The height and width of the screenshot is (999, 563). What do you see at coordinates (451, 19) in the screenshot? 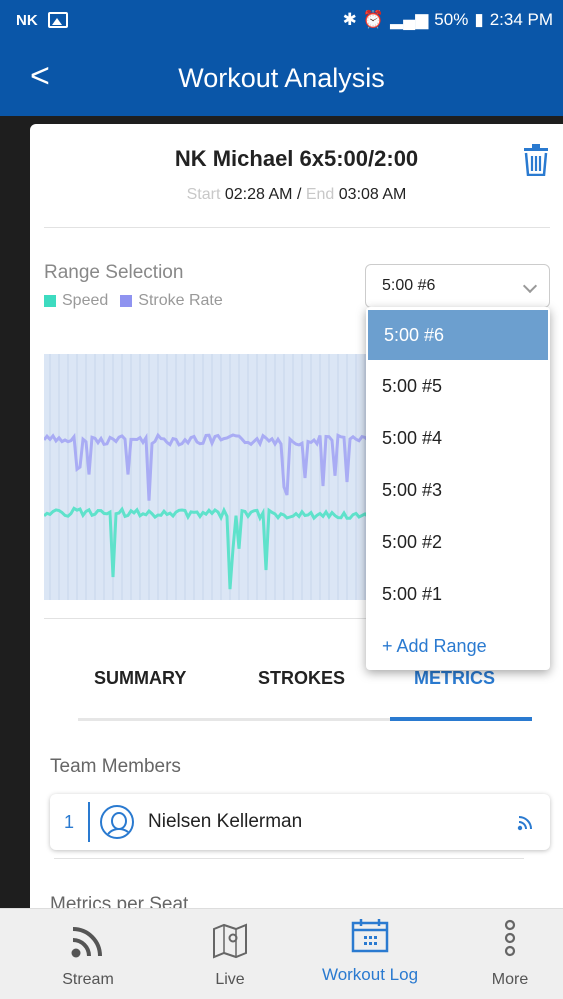
I see `battery-level: 50%` at bounding box center [451, 19].